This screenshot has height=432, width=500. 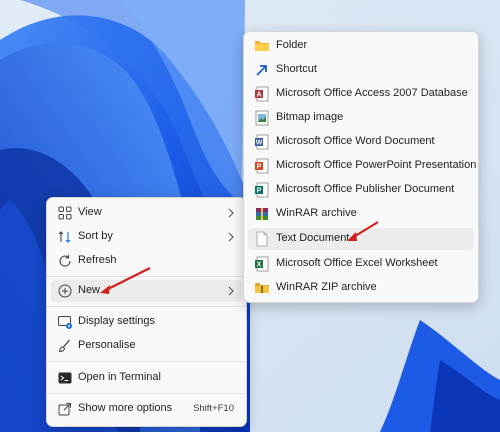 I want to click on folder-icon, so click(x=262, y=46).